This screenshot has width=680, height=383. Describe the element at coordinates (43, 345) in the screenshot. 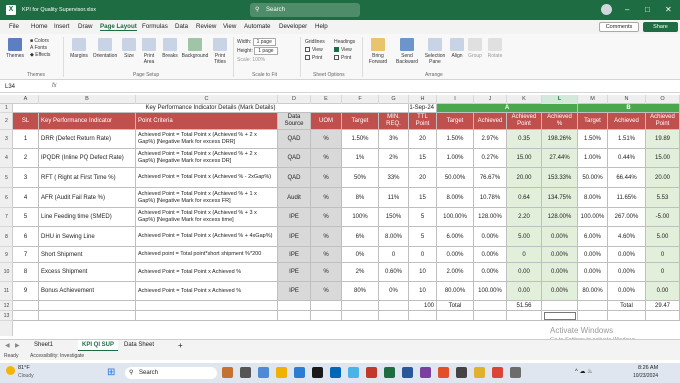

I see `sheet-tab-sheet1: Sheet1` at that location.